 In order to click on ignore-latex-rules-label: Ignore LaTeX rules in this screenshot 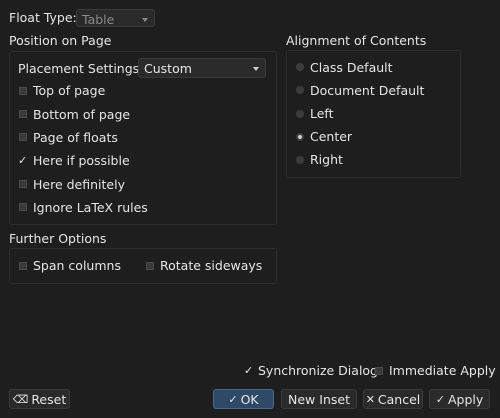, I will do `click(90, 207)`.